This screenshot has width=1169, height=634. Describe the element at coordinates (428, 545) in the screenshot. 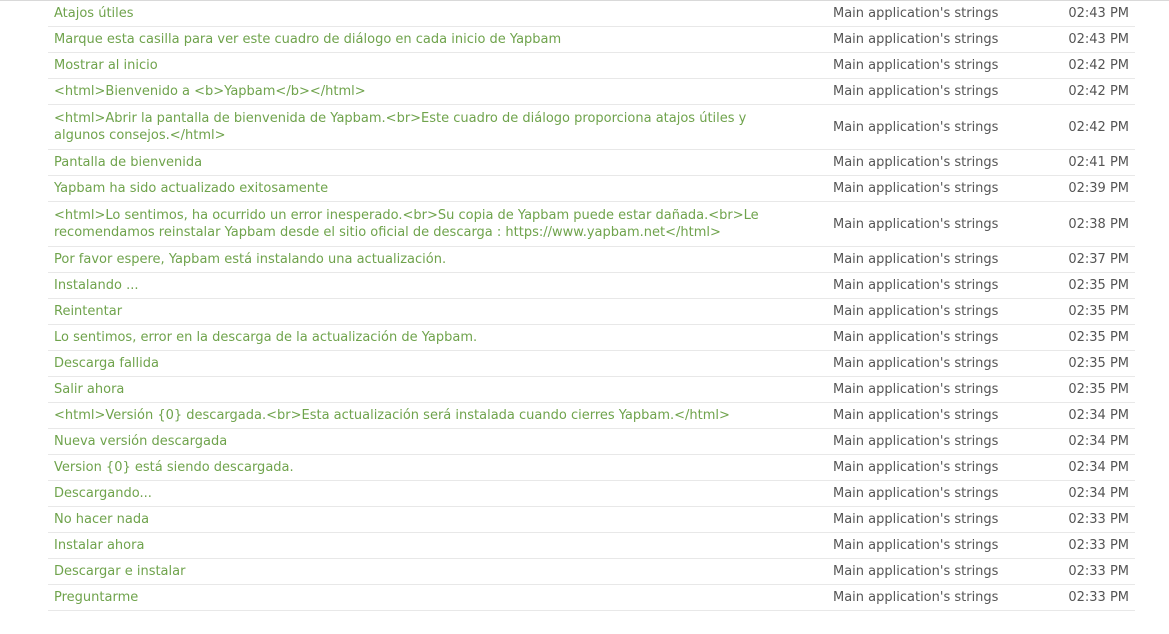

I see `string-link: Instalar ahora` at that location.